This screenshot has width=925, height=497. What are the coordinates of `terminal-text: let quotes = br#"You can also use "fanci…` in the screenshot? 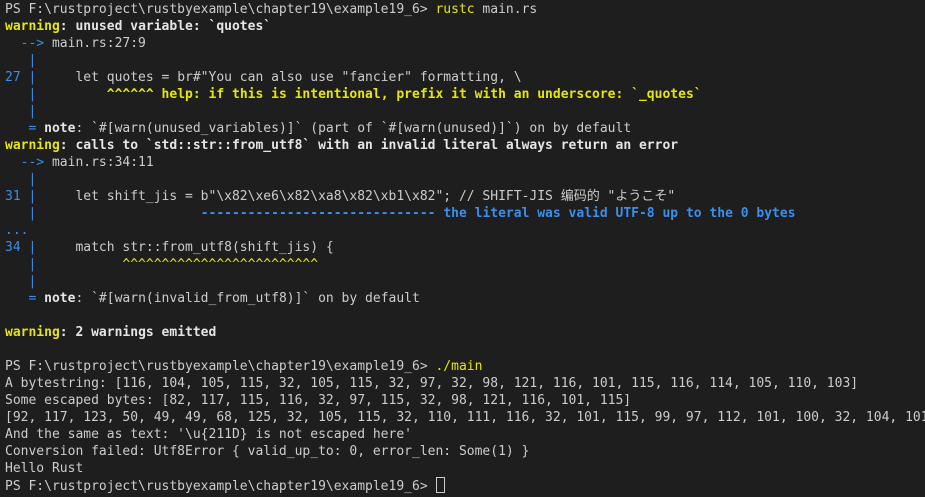 It's located at (279, 77).